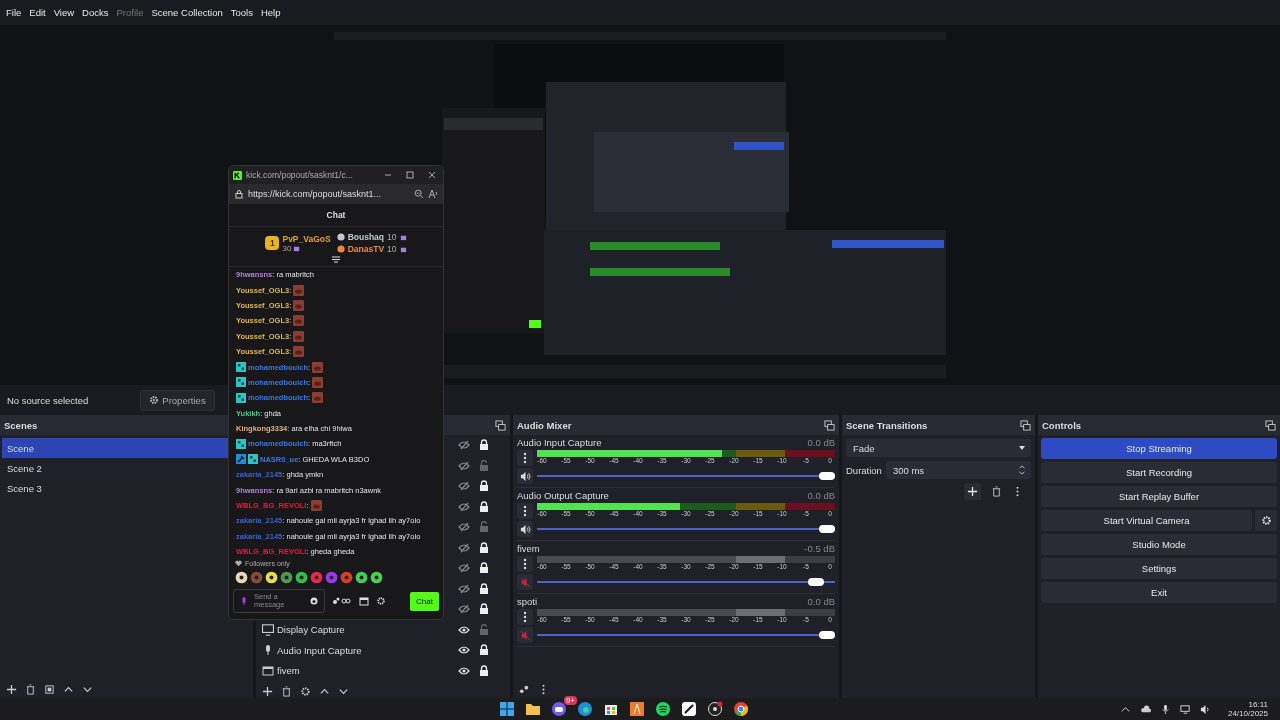 This screenshot has height=720, width=1280. I want to click on menu-item: Tools, so click(241, 12).